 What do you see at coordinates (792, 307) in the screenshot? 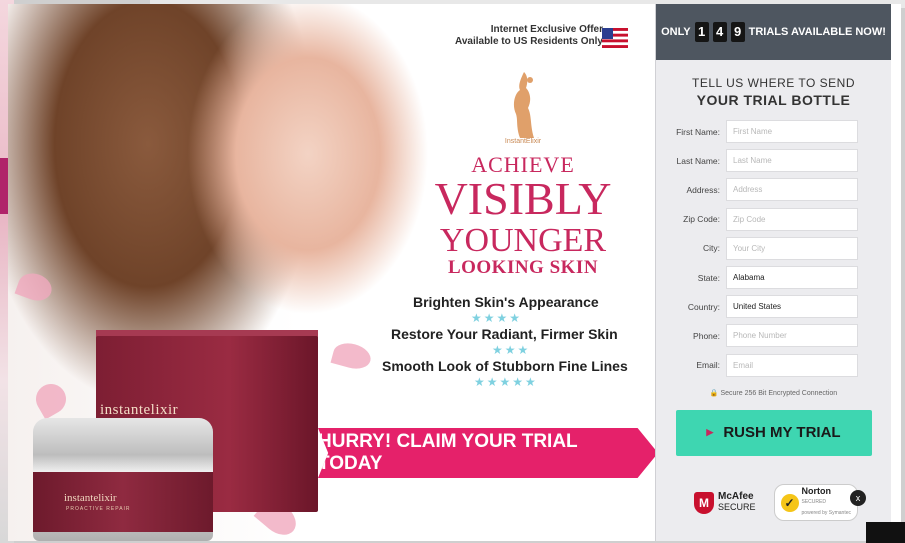
I see `country-select` at bounding box center [792, 307].